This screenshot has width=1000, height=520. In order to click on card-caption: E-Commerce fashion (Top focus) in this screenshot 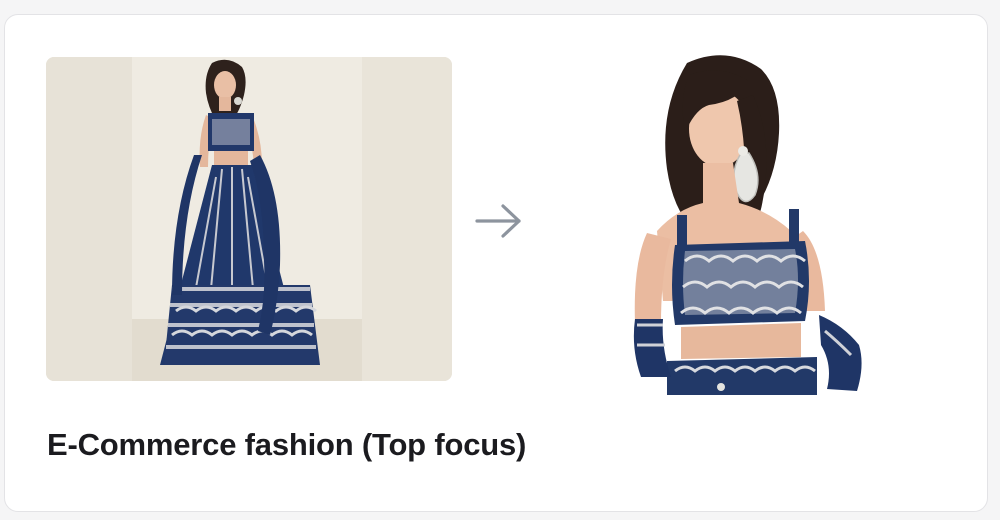, I will do `click(287, 444)`.